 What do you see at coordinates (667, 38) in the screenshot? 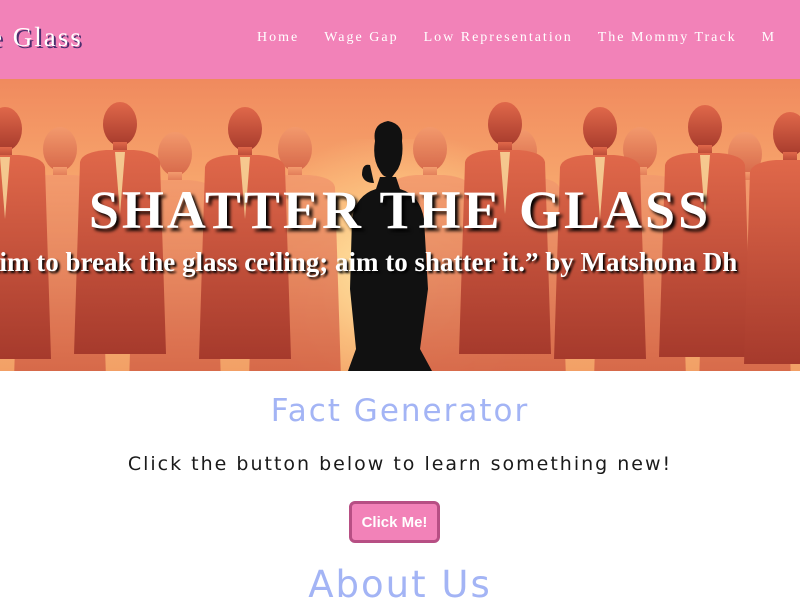
I see `nav-link-mommy-track: The Mommy Track` at bounding box center [667, 38].